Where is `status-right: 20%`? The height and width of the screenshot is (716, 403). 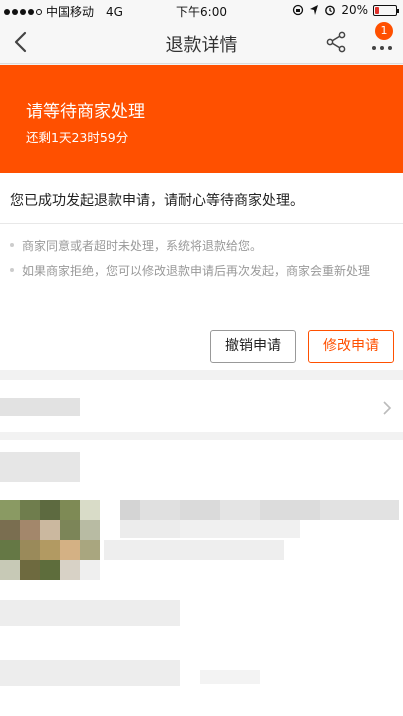 status-right: 20% is located at coordinates (345, 10).